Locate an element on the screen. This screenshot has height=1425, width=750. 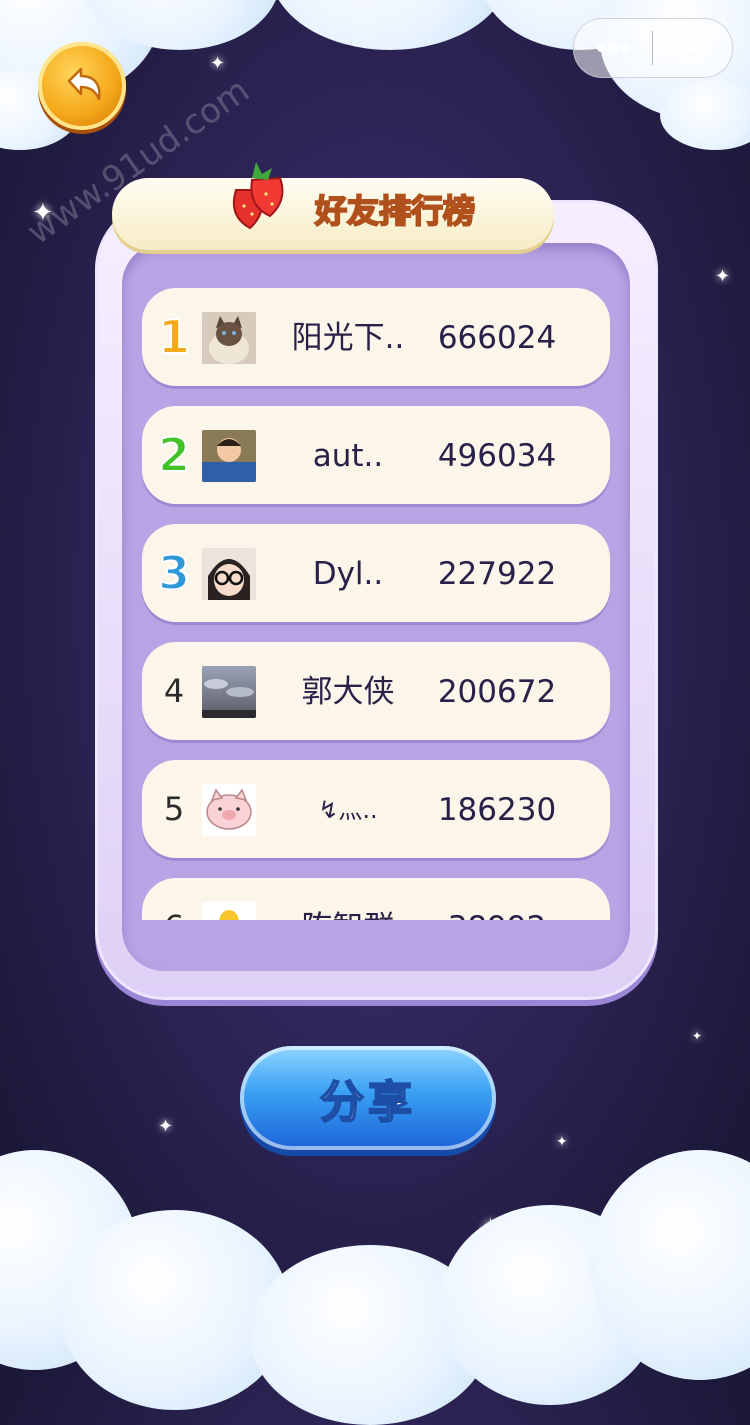
close-circle-icon is located at coordinates (692, 48).